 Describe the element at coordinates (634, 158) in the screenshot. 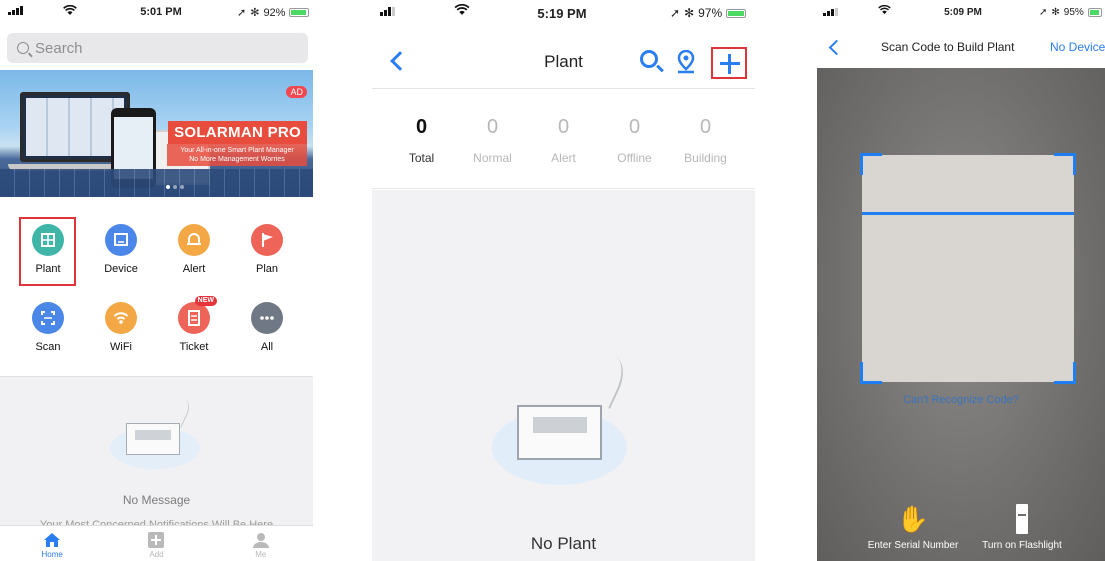

I see `stat-label: Offline` at that location.